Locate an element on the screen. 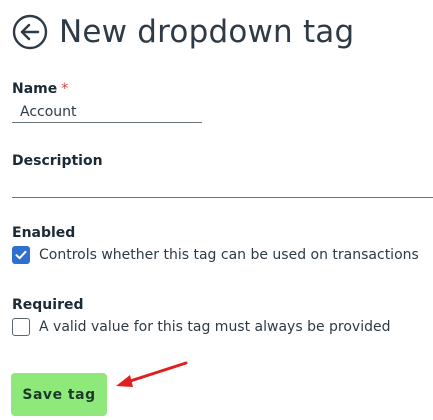 Image resolution: width=433 pixels, height=420 pixels. page-header: New dropdown tag is located at coordinates (183, 32).